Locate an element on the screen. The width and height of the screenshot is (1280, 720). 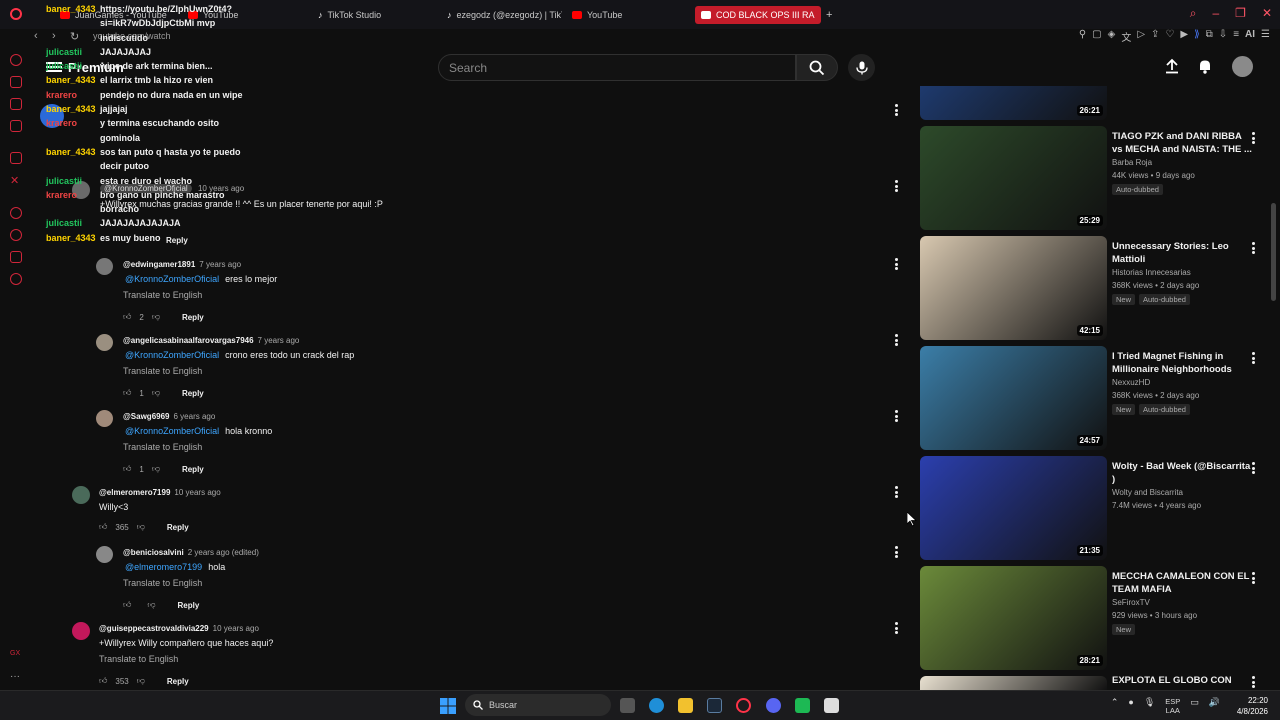
recommended-video: 26:21 is located at coordinates (1095, 103).